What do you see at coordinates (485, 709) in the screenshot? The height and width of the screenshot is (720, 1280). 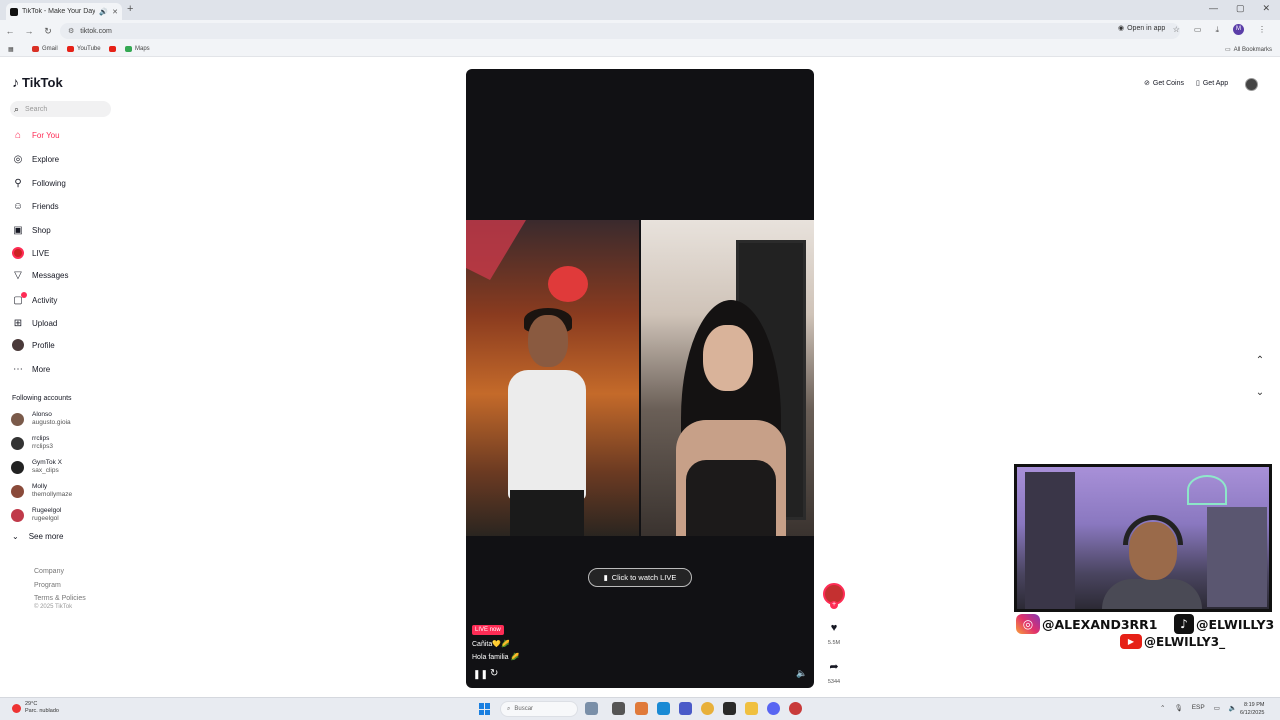 I see `windows-start-icon` at bounding box center [485, 709].